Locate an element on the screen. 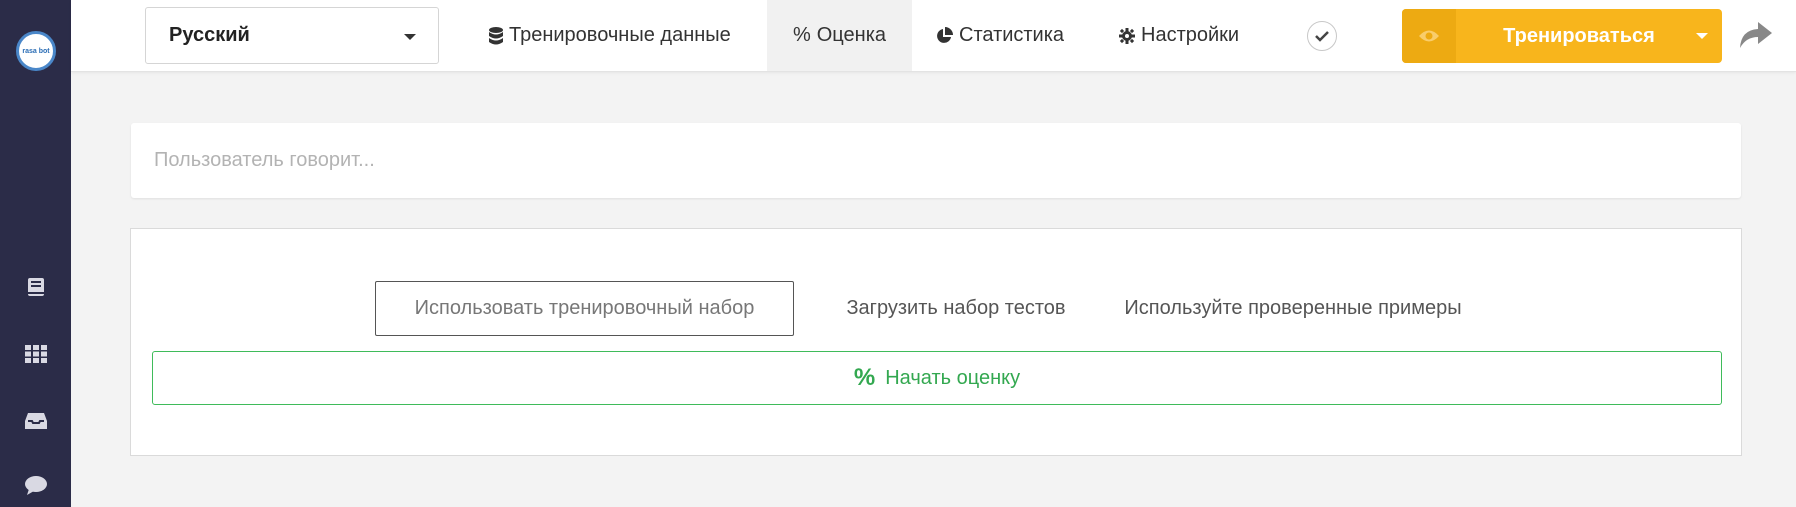 This screenshot has height=507, width=1796. tab-label: Оценка is located at coordinates (851, 35).